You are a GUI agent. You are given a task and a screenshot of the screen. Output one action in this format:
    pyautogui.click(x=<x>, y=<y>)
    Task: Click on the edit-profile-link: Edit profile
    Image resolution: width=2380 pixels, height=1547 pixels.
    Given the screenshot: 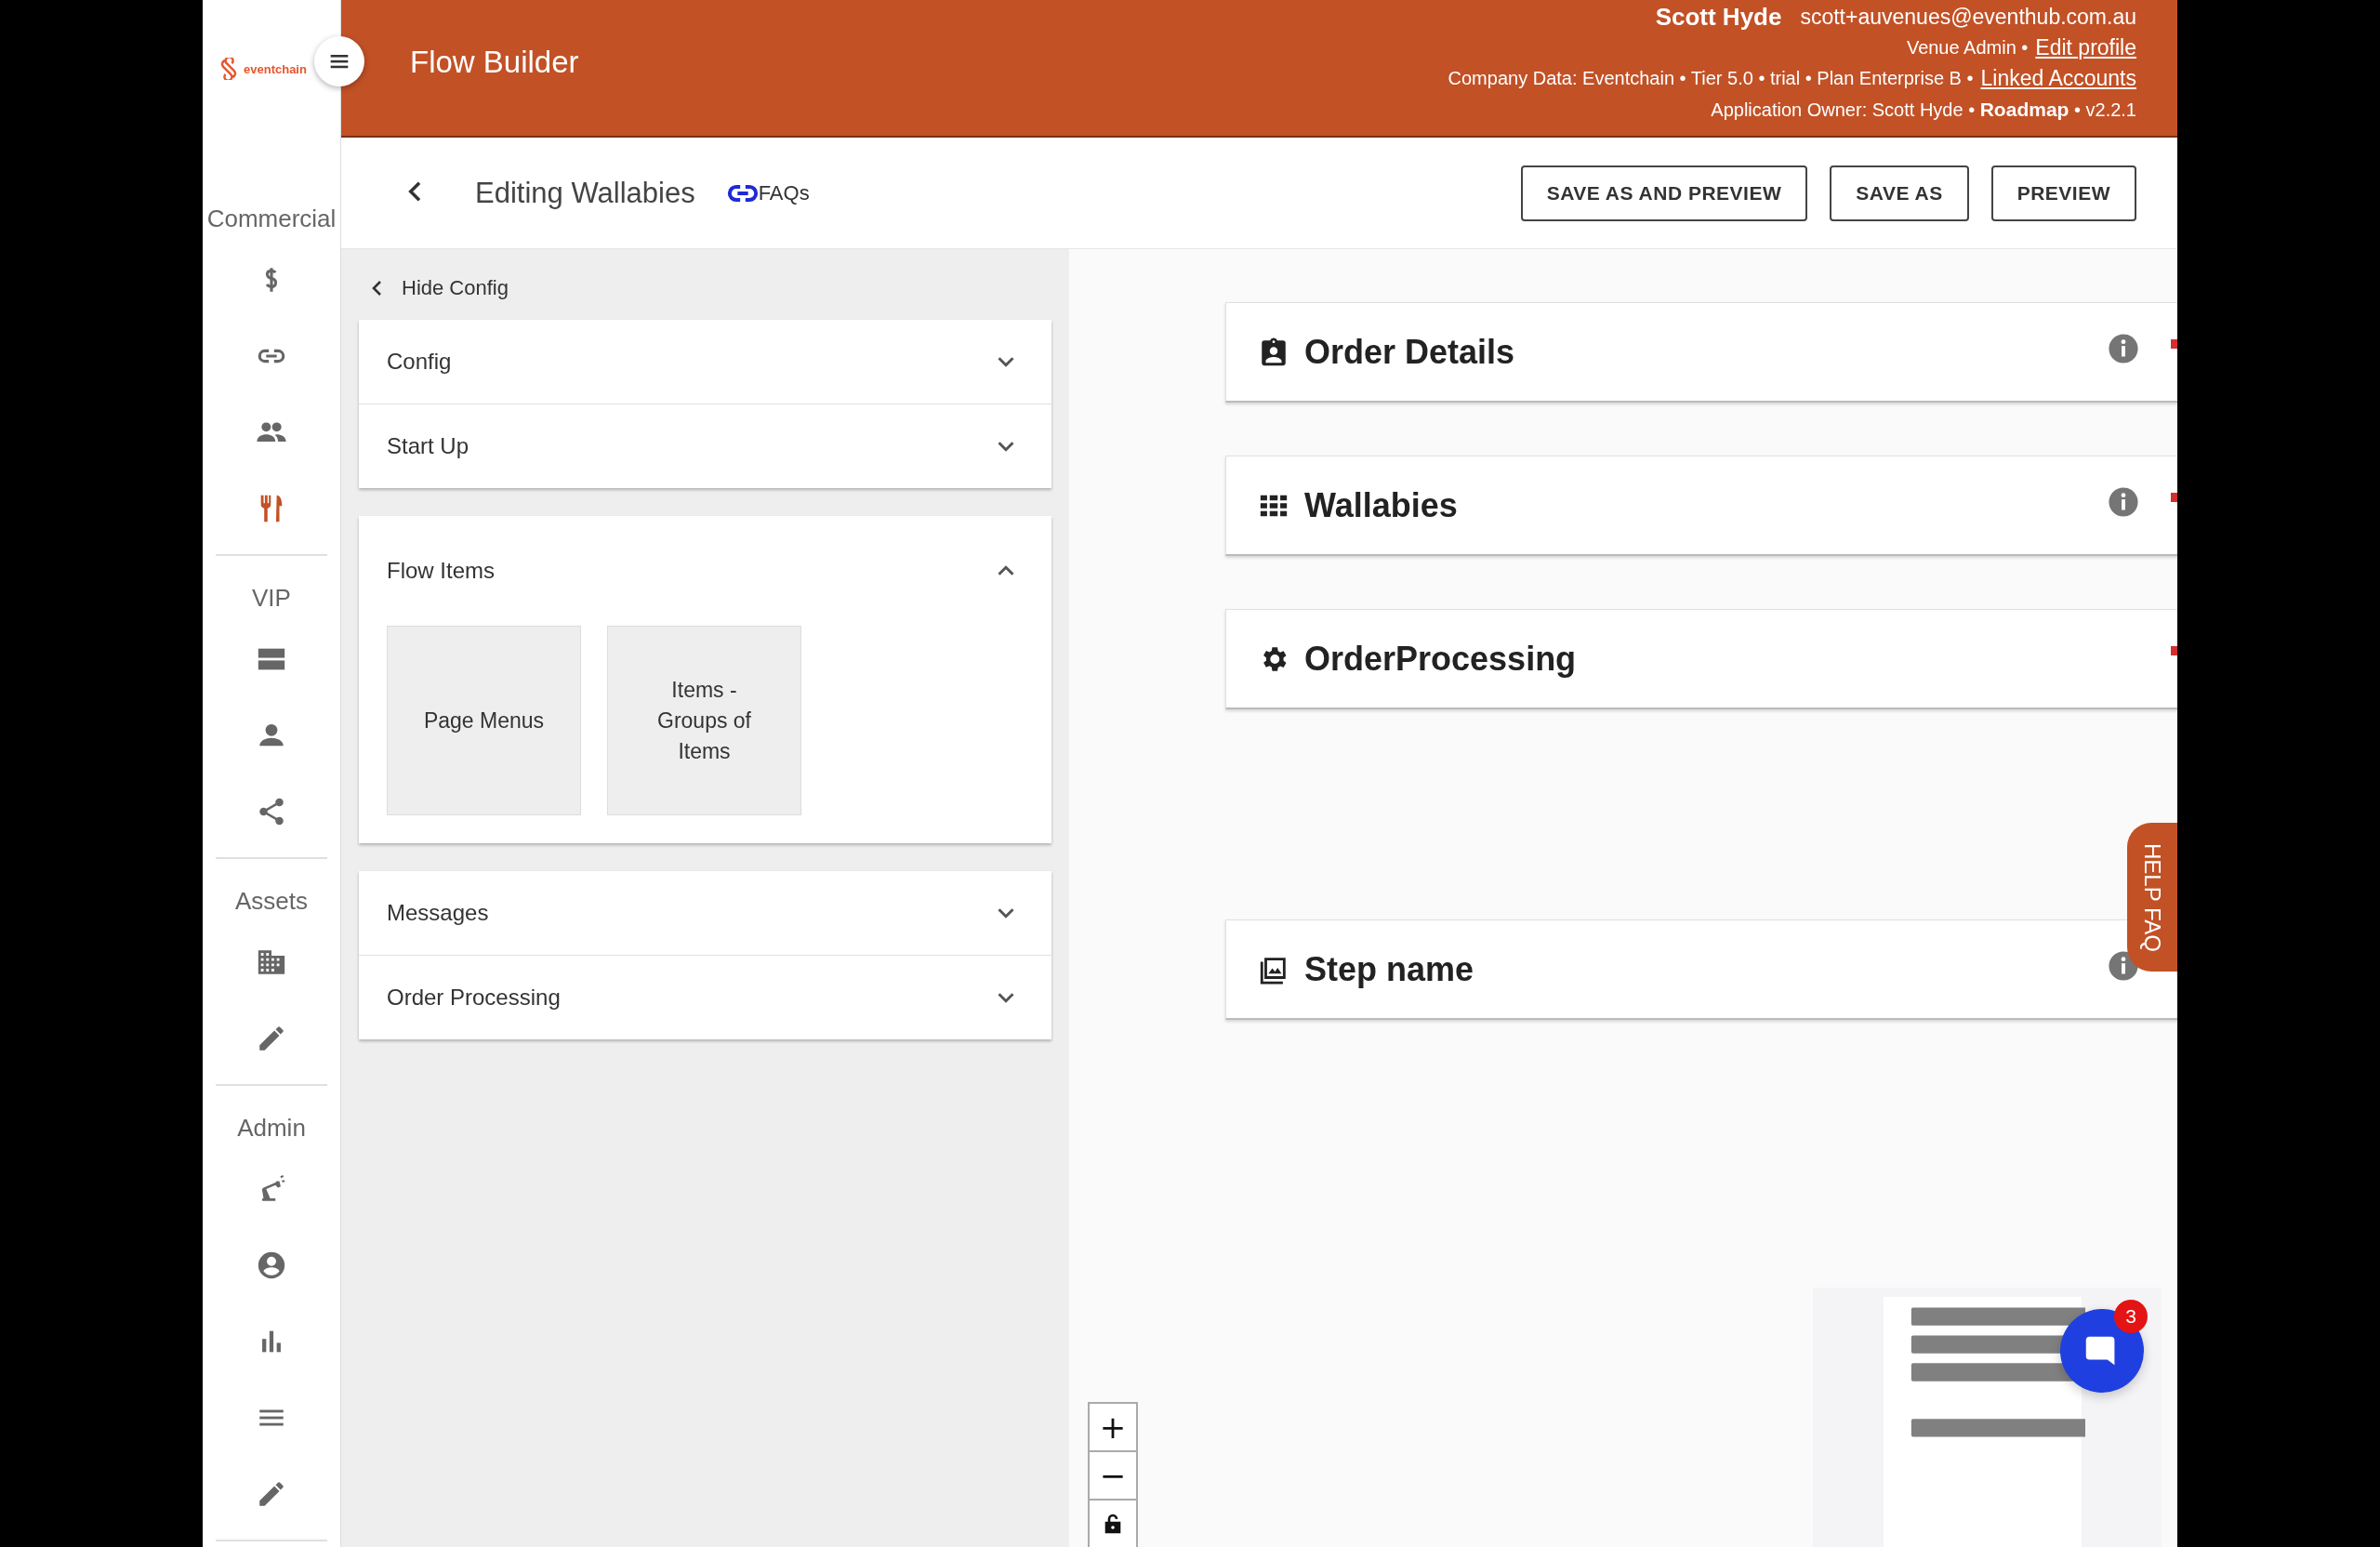 What is the action you would take?
    pyautogui.click(x=2085, y=47)
    